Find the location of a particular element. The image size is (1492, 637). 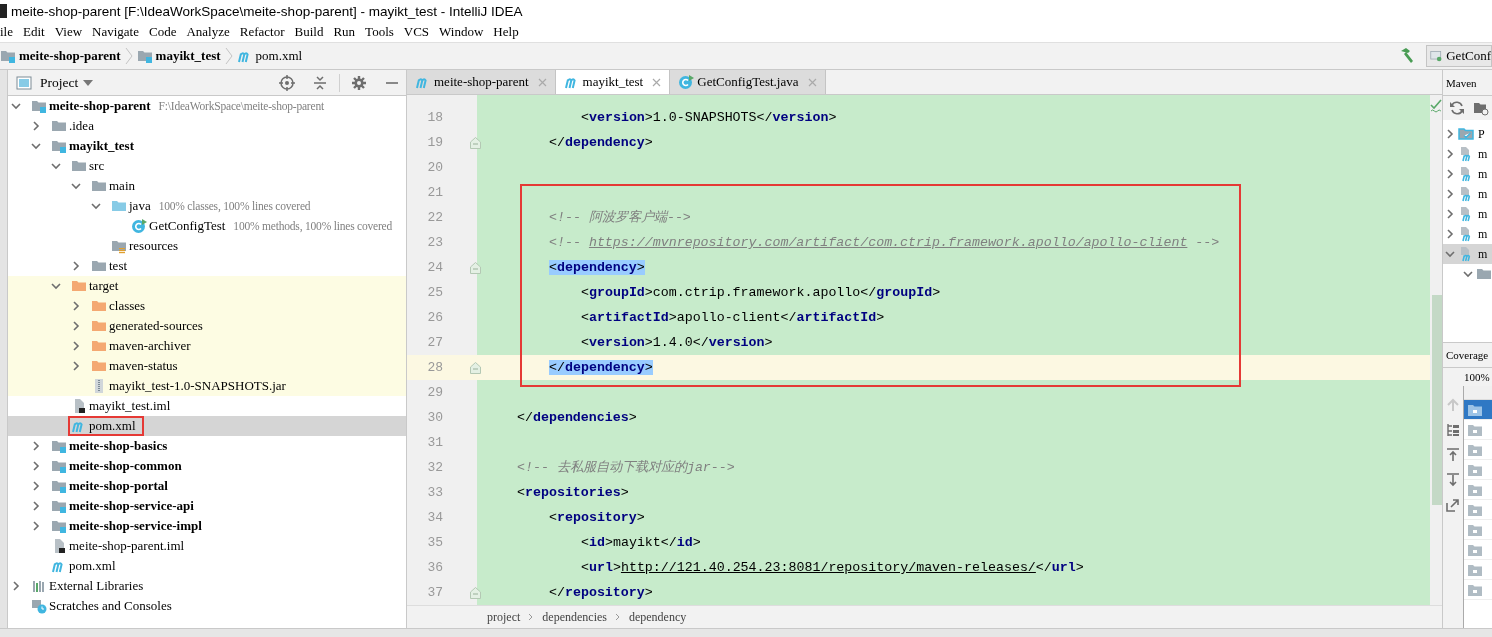

refresh-icon is located at coordinates (1457, 108).